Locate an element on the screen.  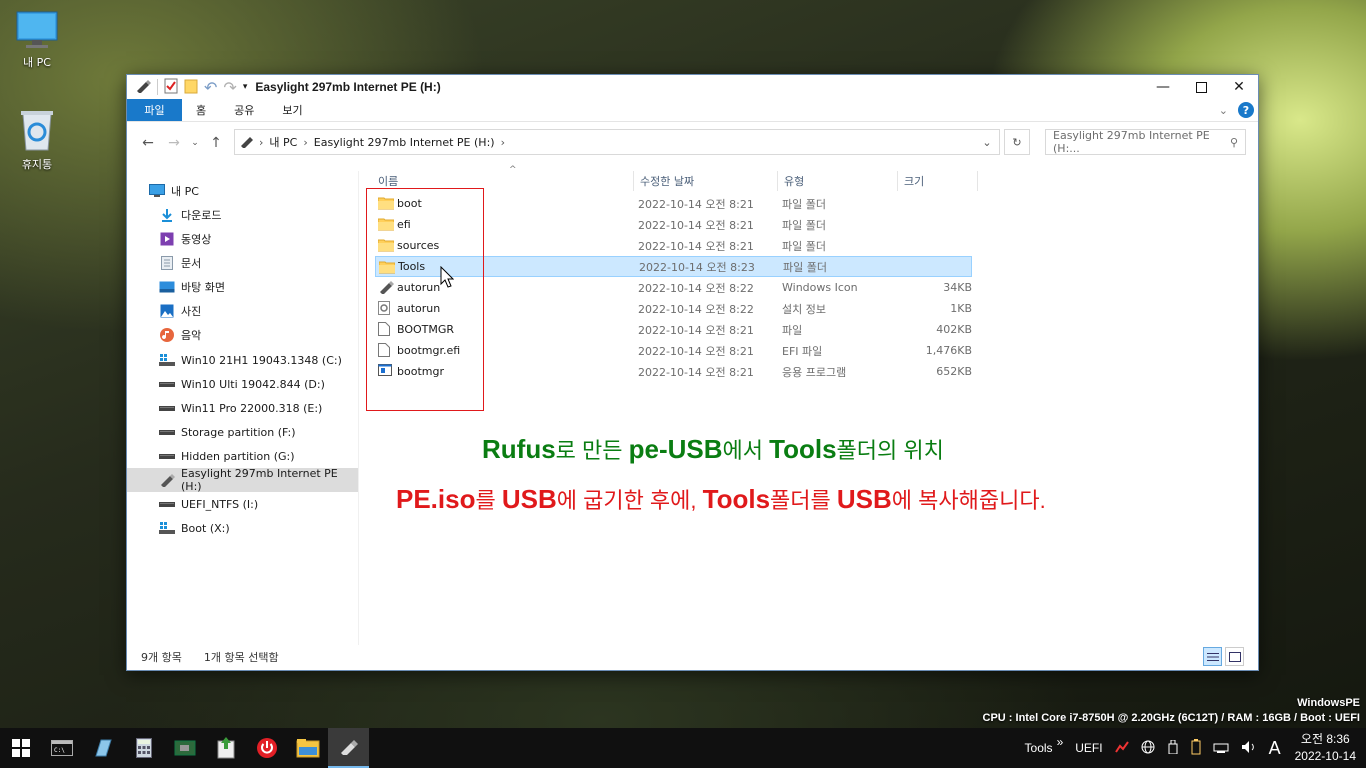
sidebar-item: 사진 is located at coordinates (242, 311).